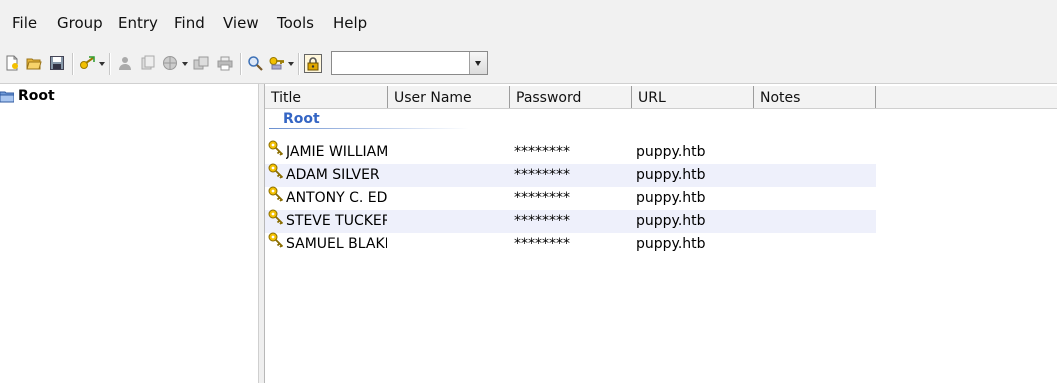  Describe the element at coordinates (36, 96) in the screenshot. I see `tree-root-label: Root` at that location.